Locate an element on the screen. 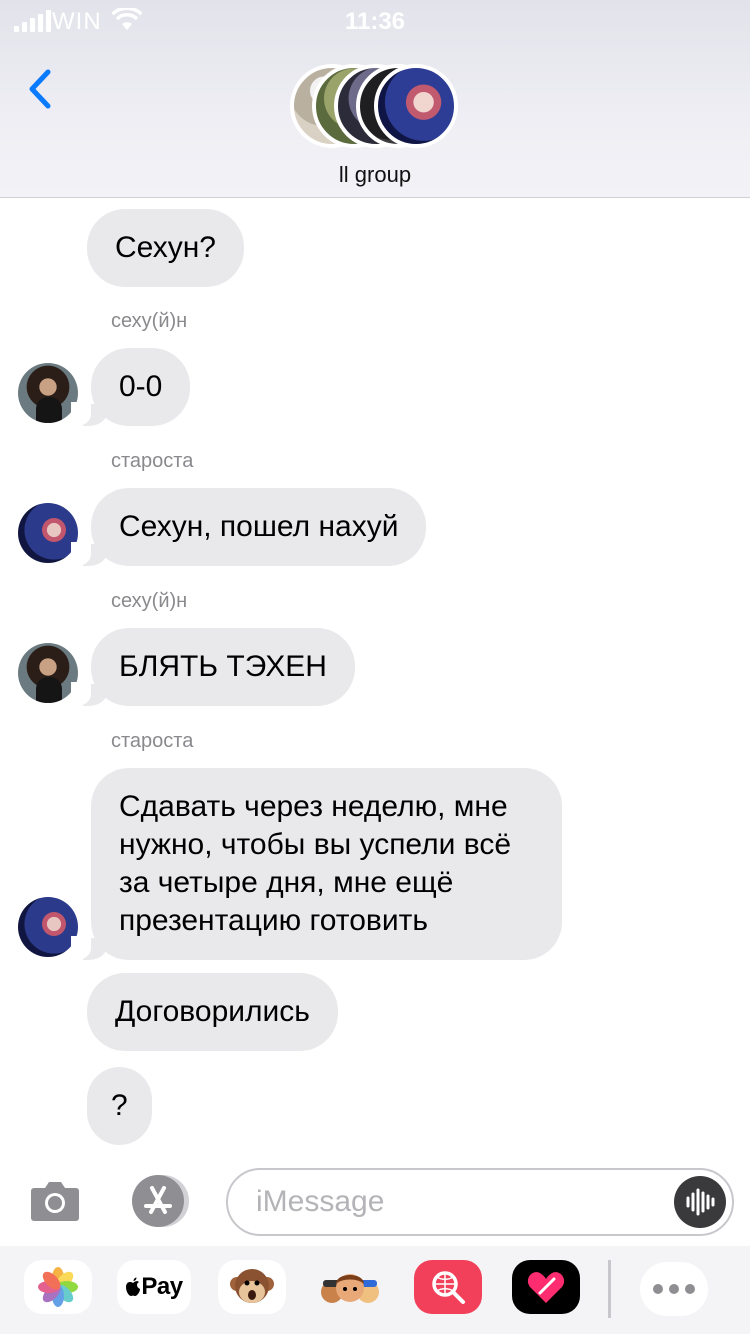  digital-touch-icon is located at coordinates (546, 1287).